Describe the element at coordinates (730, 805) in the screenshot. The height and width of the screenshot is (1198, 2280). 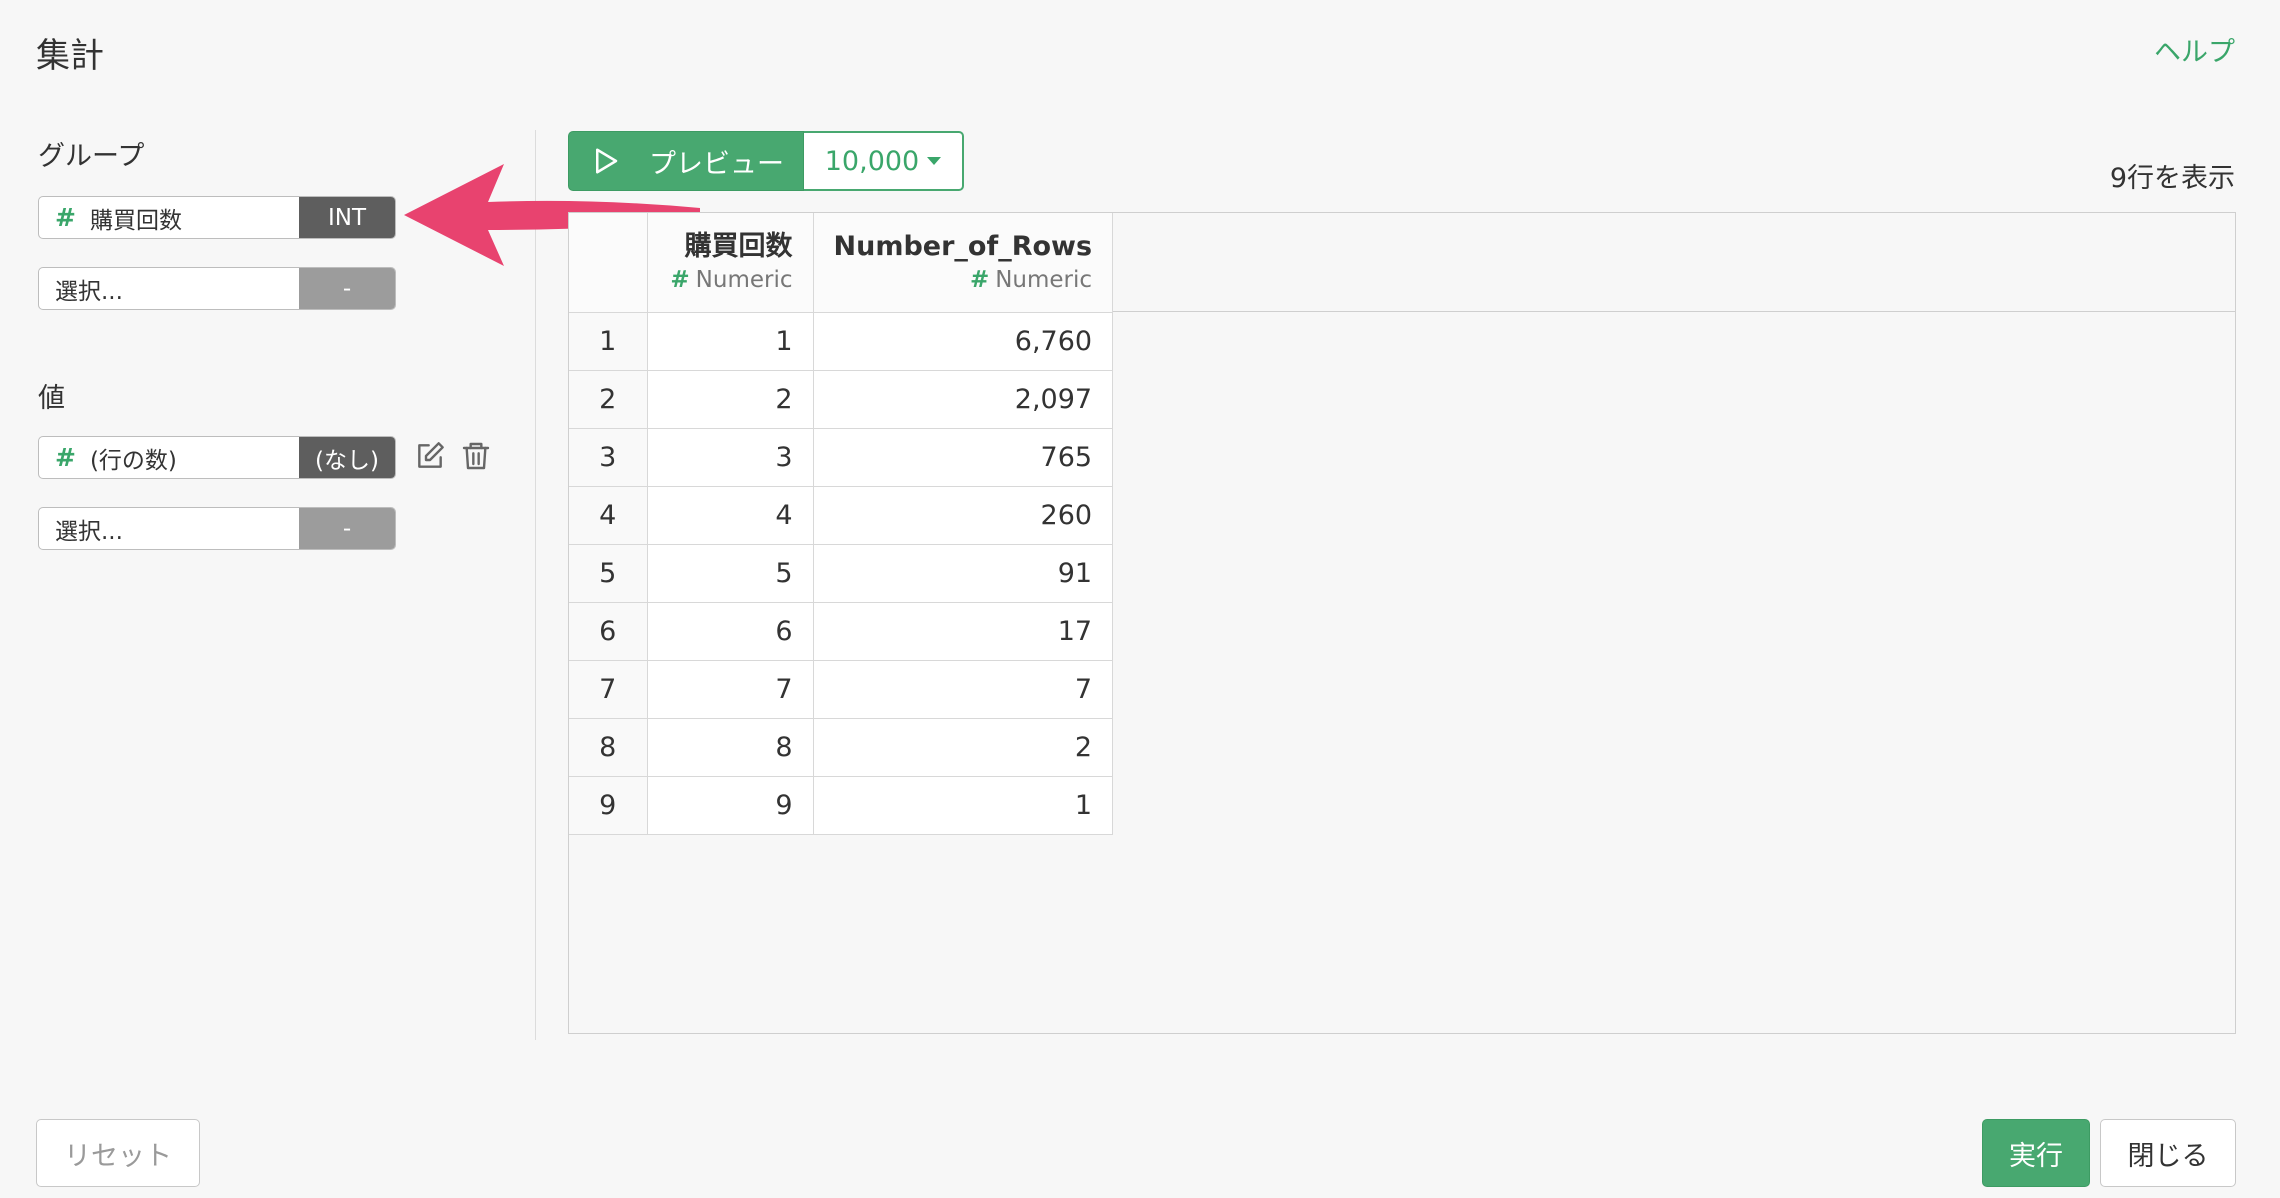
I see `cell-purchase-count: 9` at that location.